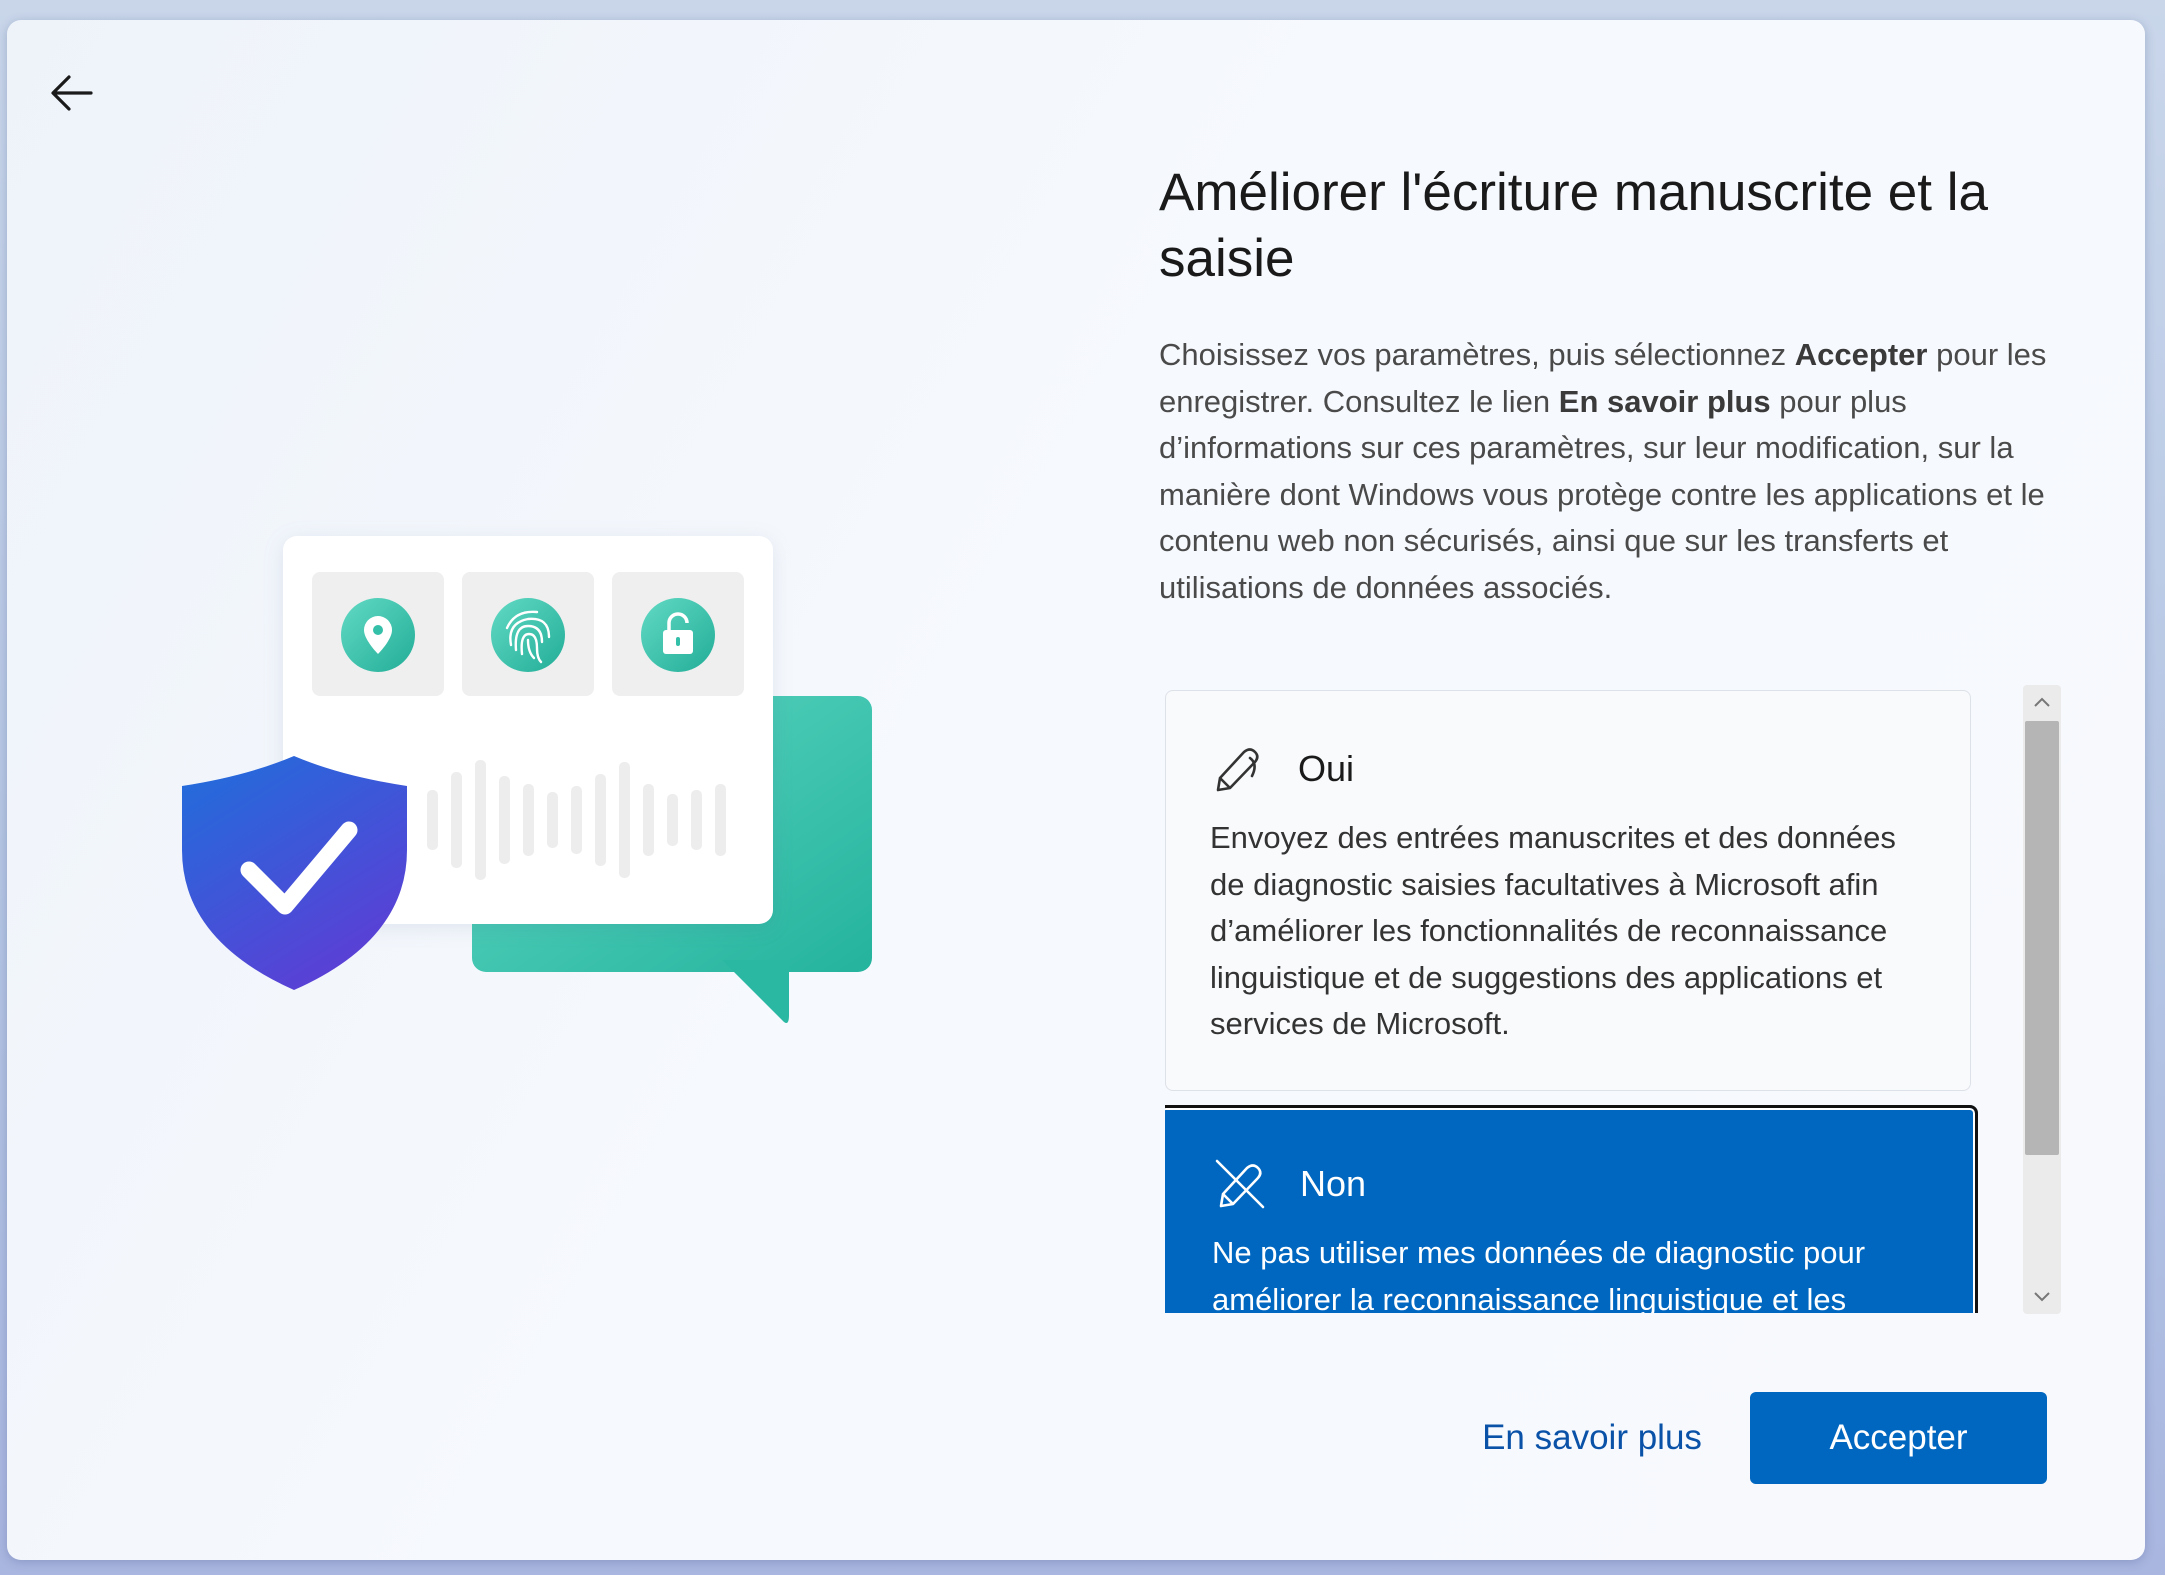 Image resolution: width=2165 pixels, height=1575 pixels. I want to click on pen-off-icon, so click(1241, 1184).